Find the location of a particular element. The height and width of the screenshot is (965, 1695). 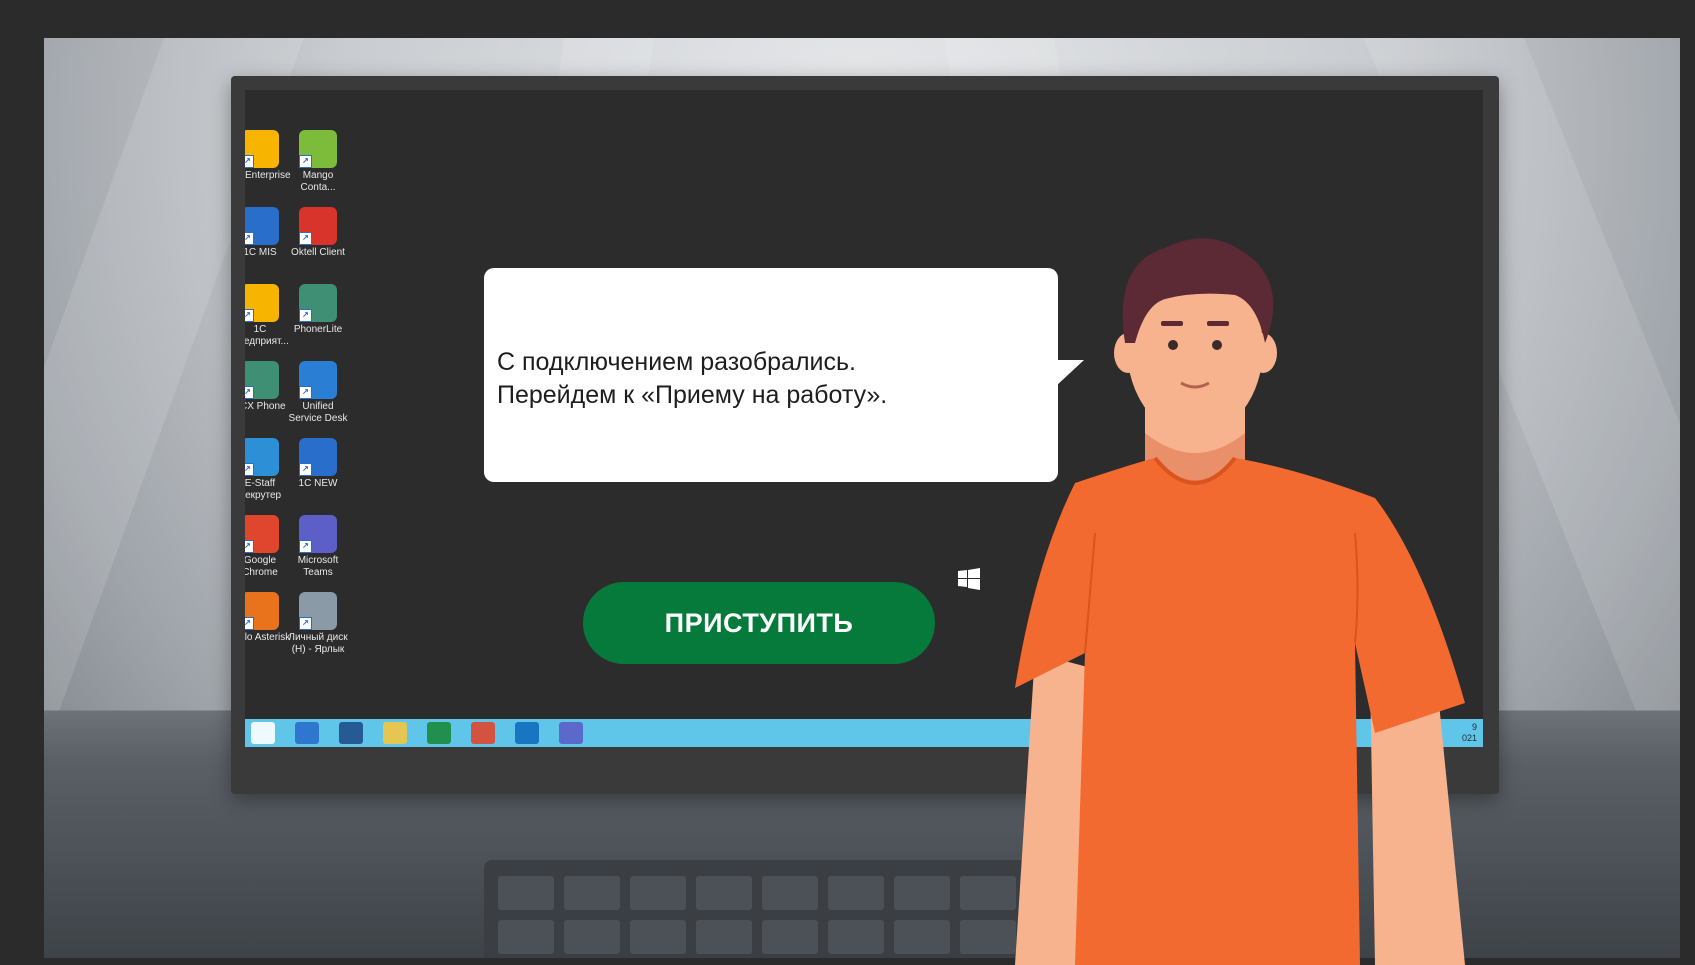

desktop-icon: ↗ 3CX Phone is located at coordinates (268, 387).